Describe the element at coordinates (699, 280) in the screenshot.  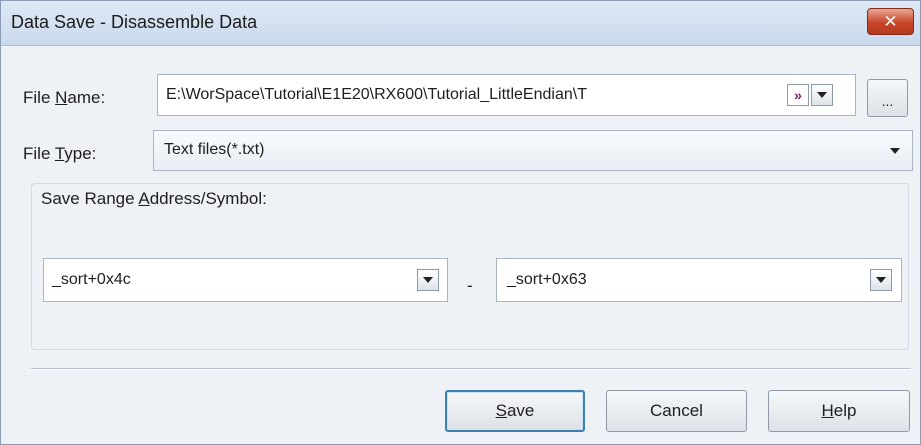
I see `range-end-combo: _sort+0x63` at that location.